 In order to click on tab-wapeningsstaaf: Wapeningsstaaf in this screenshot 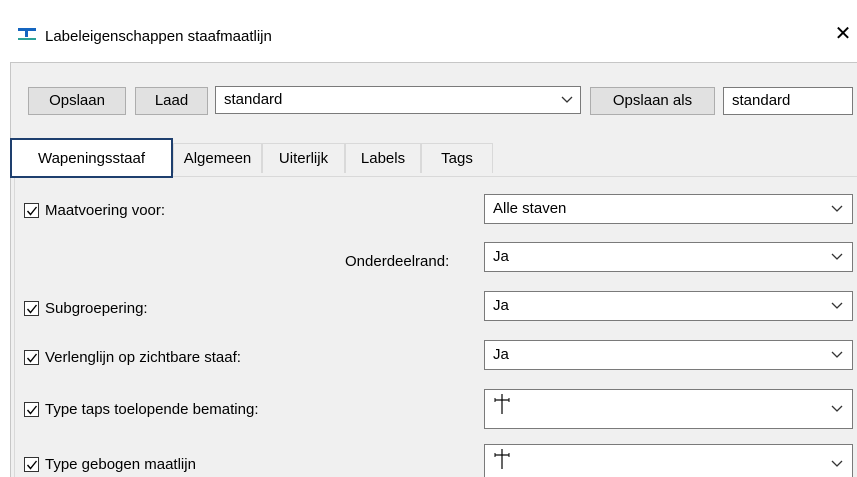, I will do `click(91, 158)`.